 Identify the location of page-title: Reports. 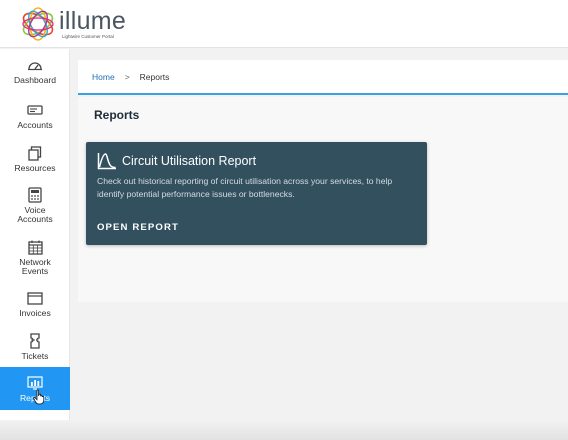
(117, 115).